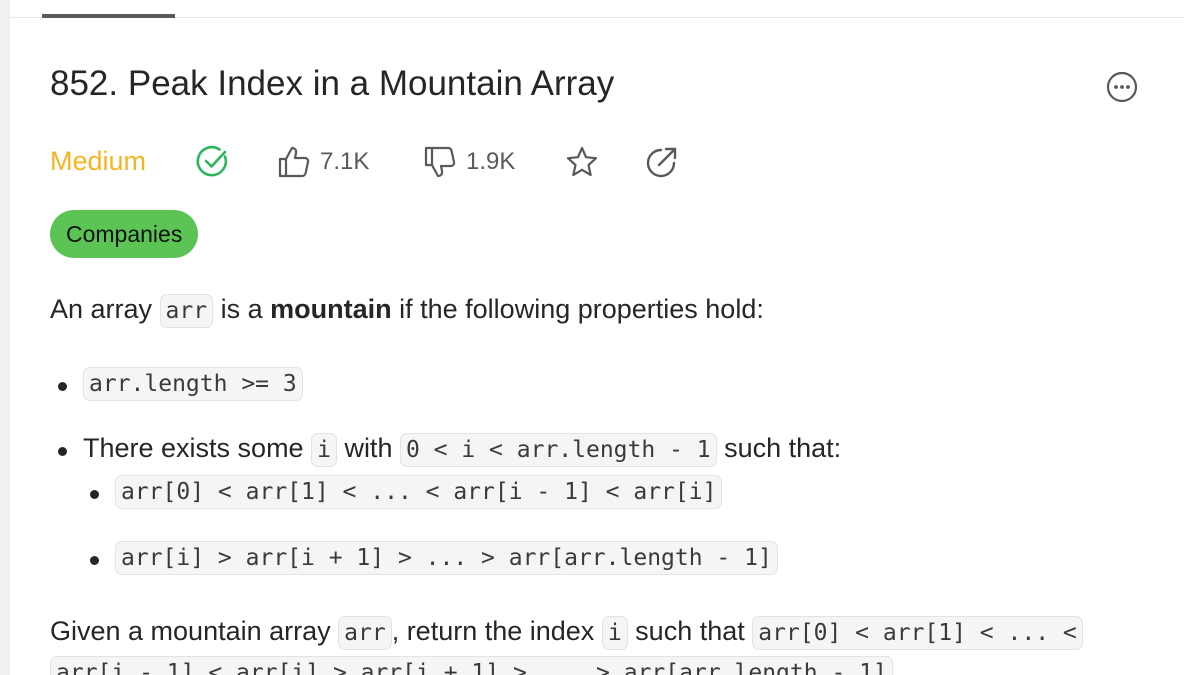  What do you see at coordinates (108, 16) in the screenshot?
I see `active-tab-indicator` at bounding box center [108, 16].